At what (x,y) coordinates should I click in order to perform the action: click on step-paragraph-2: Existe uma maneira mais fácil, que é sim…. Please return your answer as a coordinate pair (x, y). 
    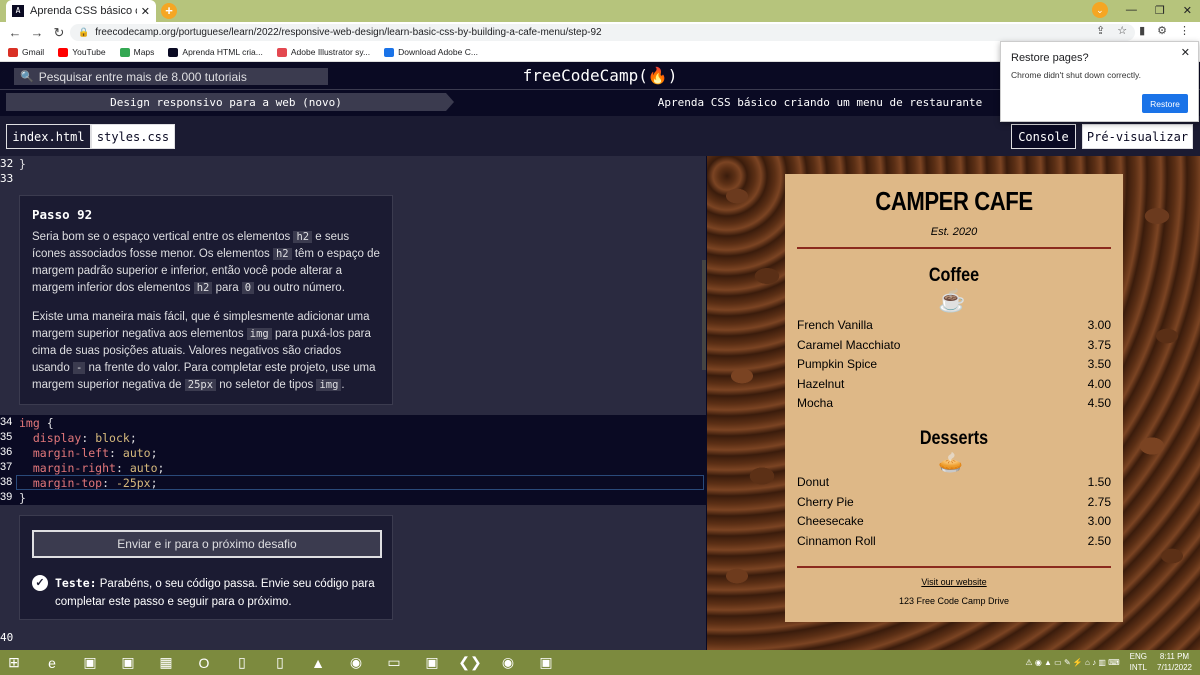
    Looking at the image, I should click on (204, 351).